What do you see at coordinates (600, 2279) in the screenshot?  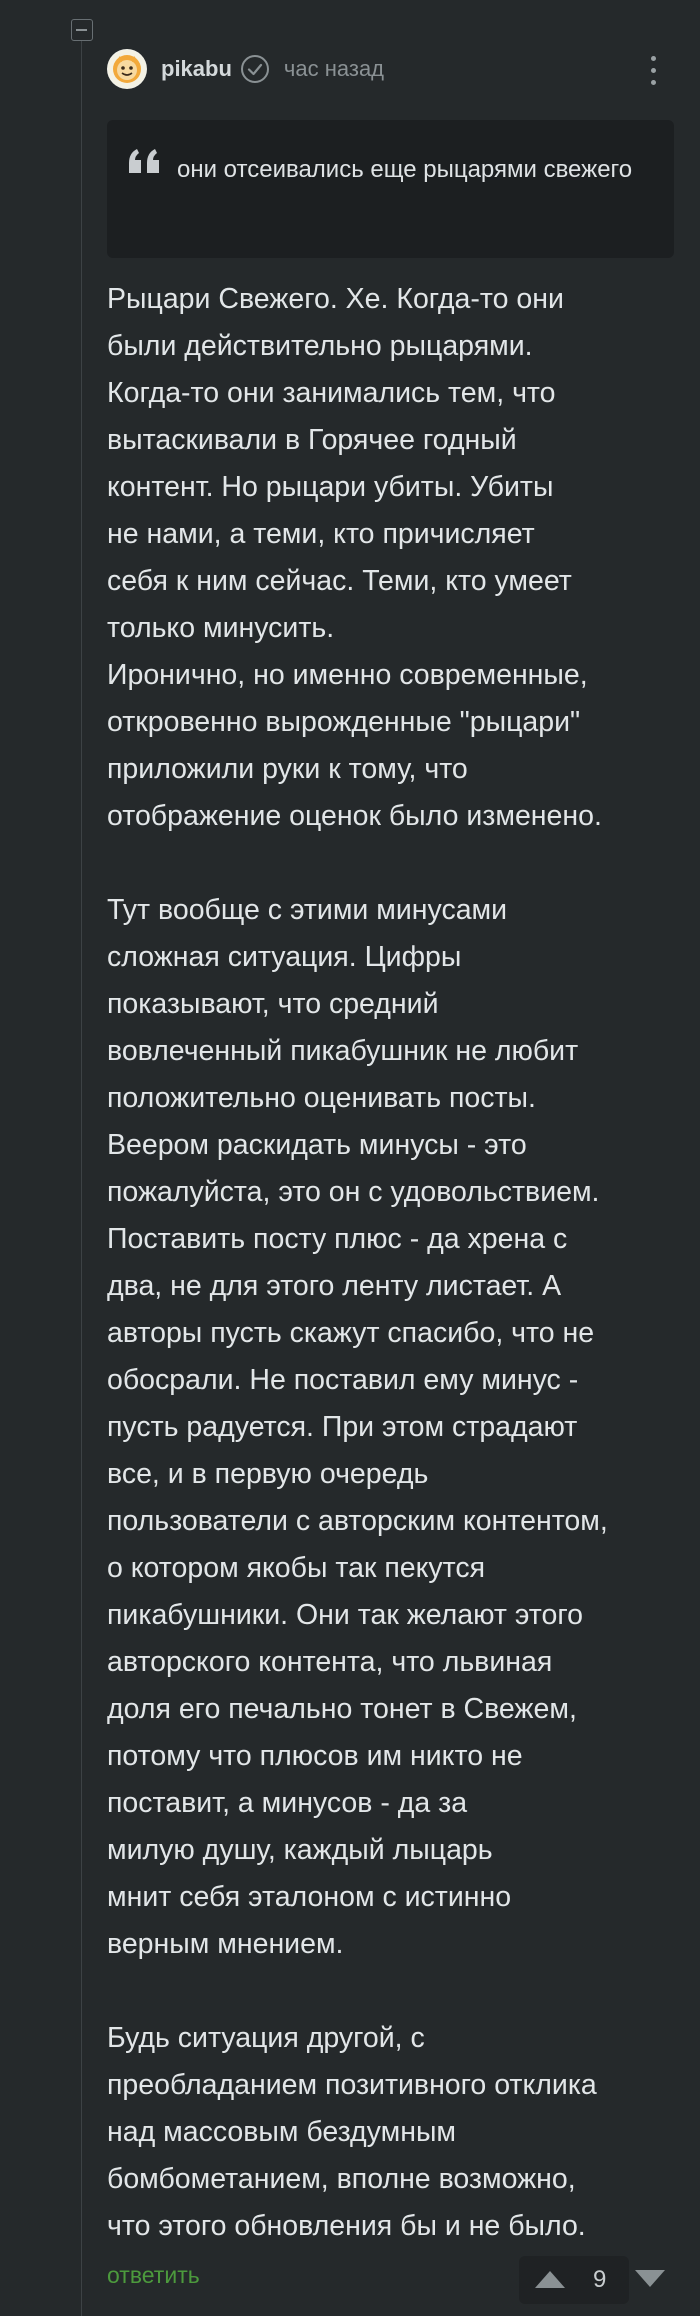 I see `rating-score: 9` at bounding box center [600, 2279].